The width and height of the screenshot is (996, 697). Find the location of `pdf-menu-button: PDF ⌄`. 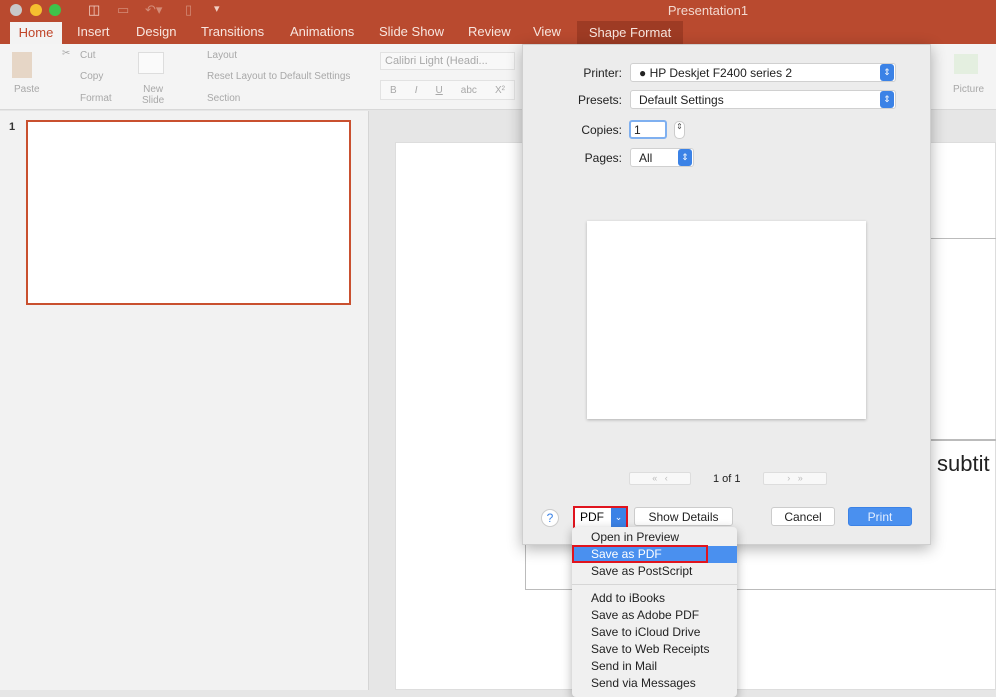

pdf-menu-button: PDF ⌄ is located at coordinates (600, 517).